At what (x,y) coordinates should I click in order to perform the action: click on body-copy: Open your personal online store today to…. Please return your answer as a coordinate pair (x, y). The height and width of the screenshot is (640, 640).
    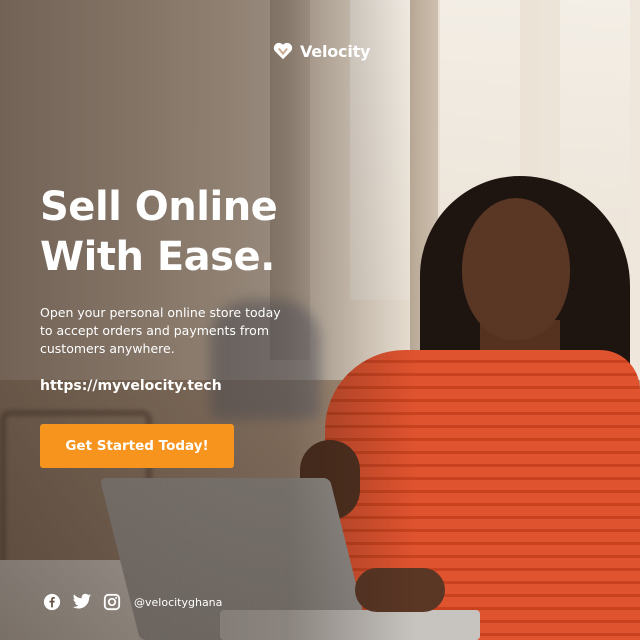
    Looking at the image, I should click on (185, 331).